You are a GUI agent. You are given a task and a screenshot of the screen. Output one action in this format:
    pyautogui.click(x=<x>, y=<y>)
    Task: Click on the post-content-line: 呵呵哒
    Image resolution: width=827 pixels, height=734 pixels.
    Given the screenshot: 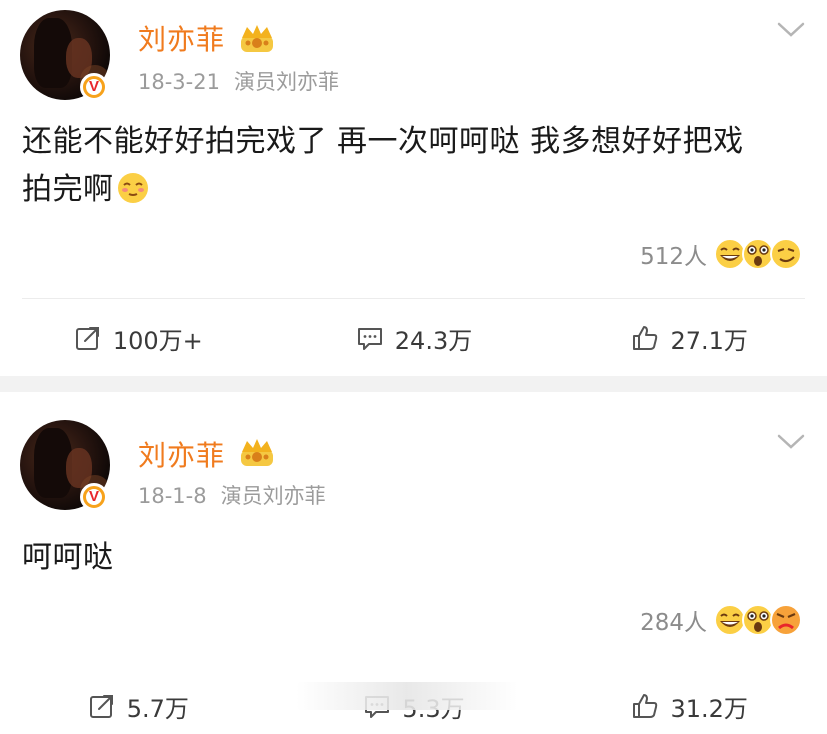 What is the action you would take?
    pyautogui.click(x=68, y=557)
    